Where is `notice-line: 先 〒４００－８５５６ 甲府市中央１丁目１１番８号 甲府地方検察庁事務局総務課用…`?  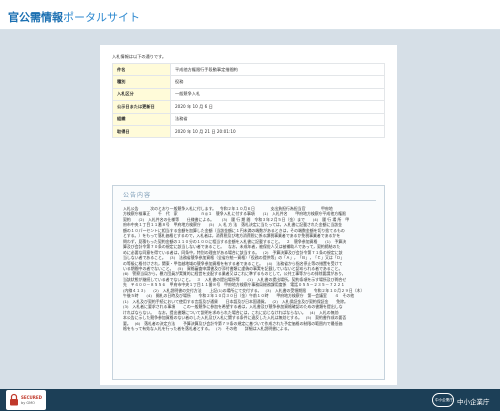
notice-line: 先 〒４００－８５５６ 甲府市中央１丁目１１番８号 甲府地方検察庁事務局総務課用… is located at coordinates (234, 285).